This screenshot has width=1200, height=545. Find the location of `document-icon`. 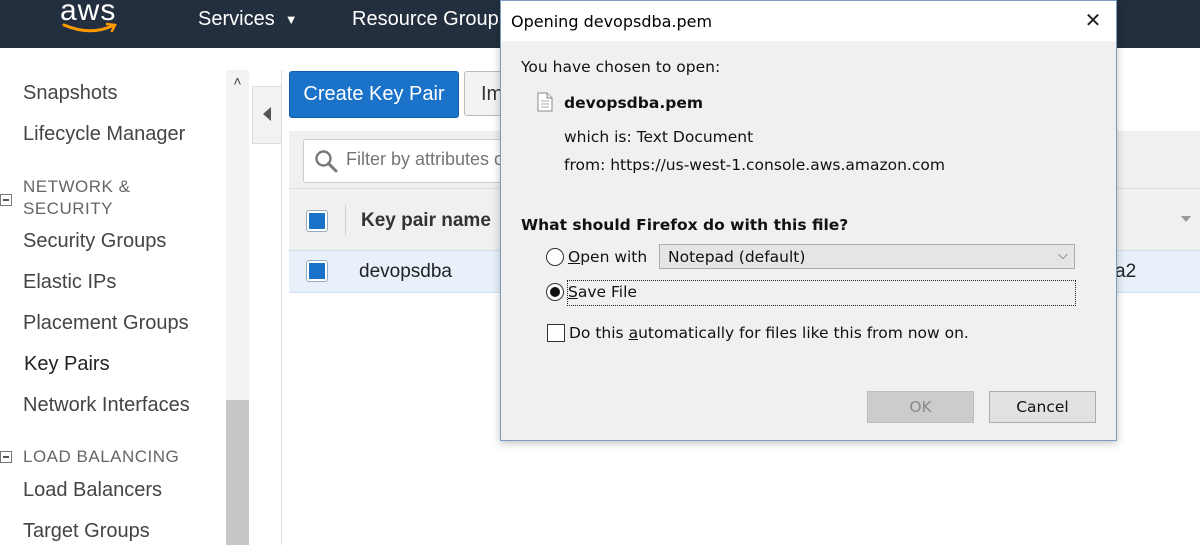

document-icon is located at coordinates (545, 102).